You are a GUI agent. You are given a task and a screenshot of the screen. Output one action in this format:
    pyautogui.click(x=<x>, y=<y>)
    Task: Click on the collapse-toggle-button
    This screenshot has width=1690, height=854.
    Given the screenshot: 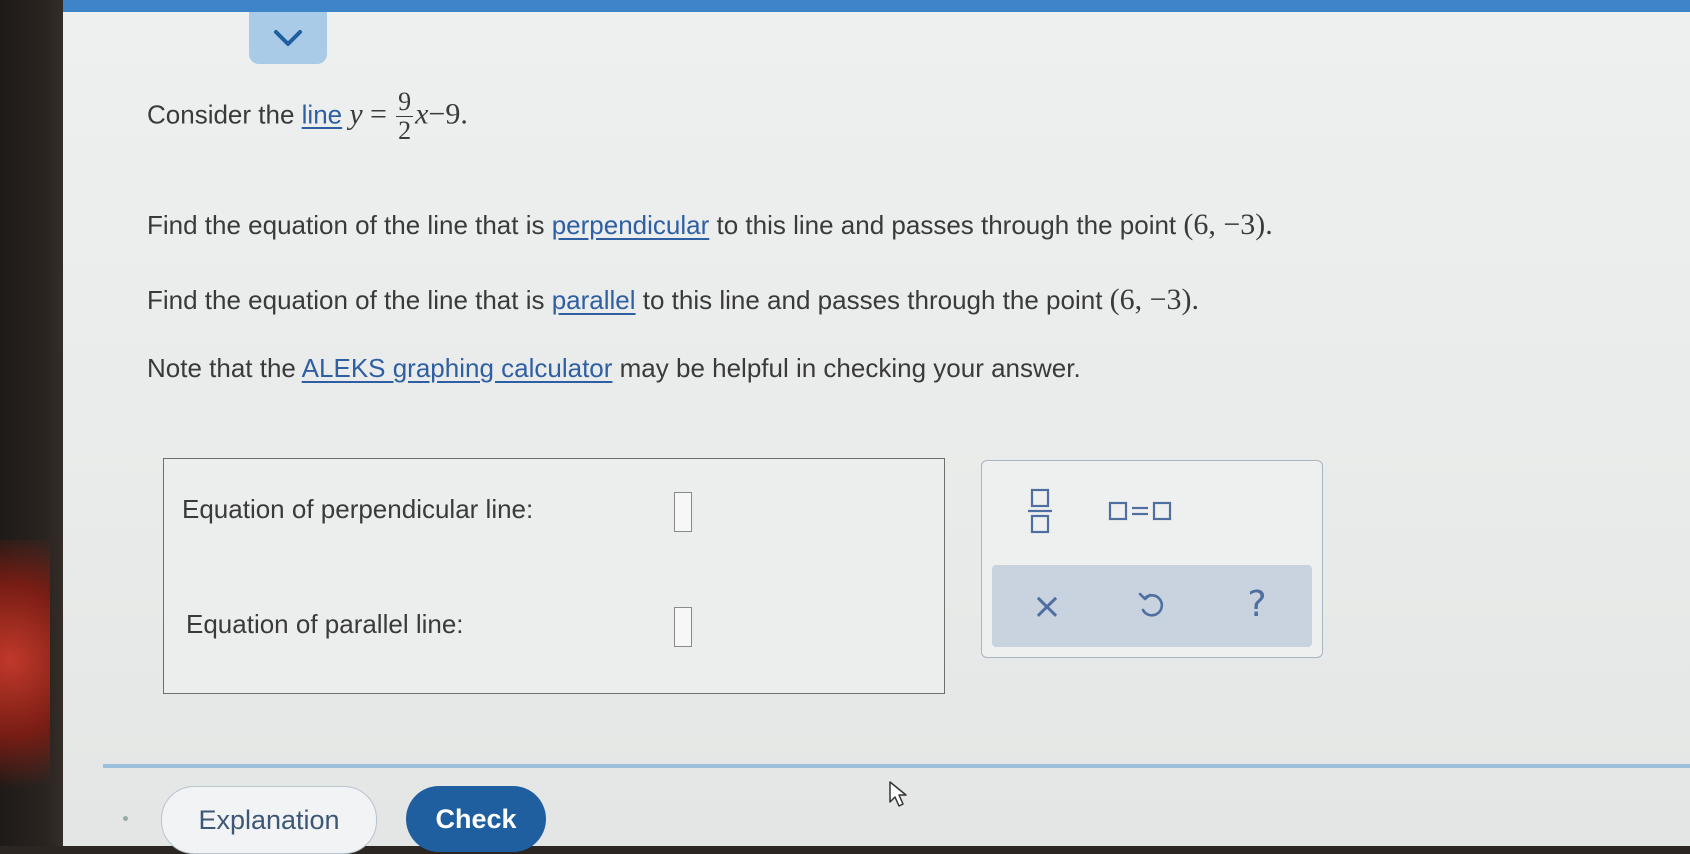 What is the action you would take?
    pyautogui.click(x=288, y=38)
    